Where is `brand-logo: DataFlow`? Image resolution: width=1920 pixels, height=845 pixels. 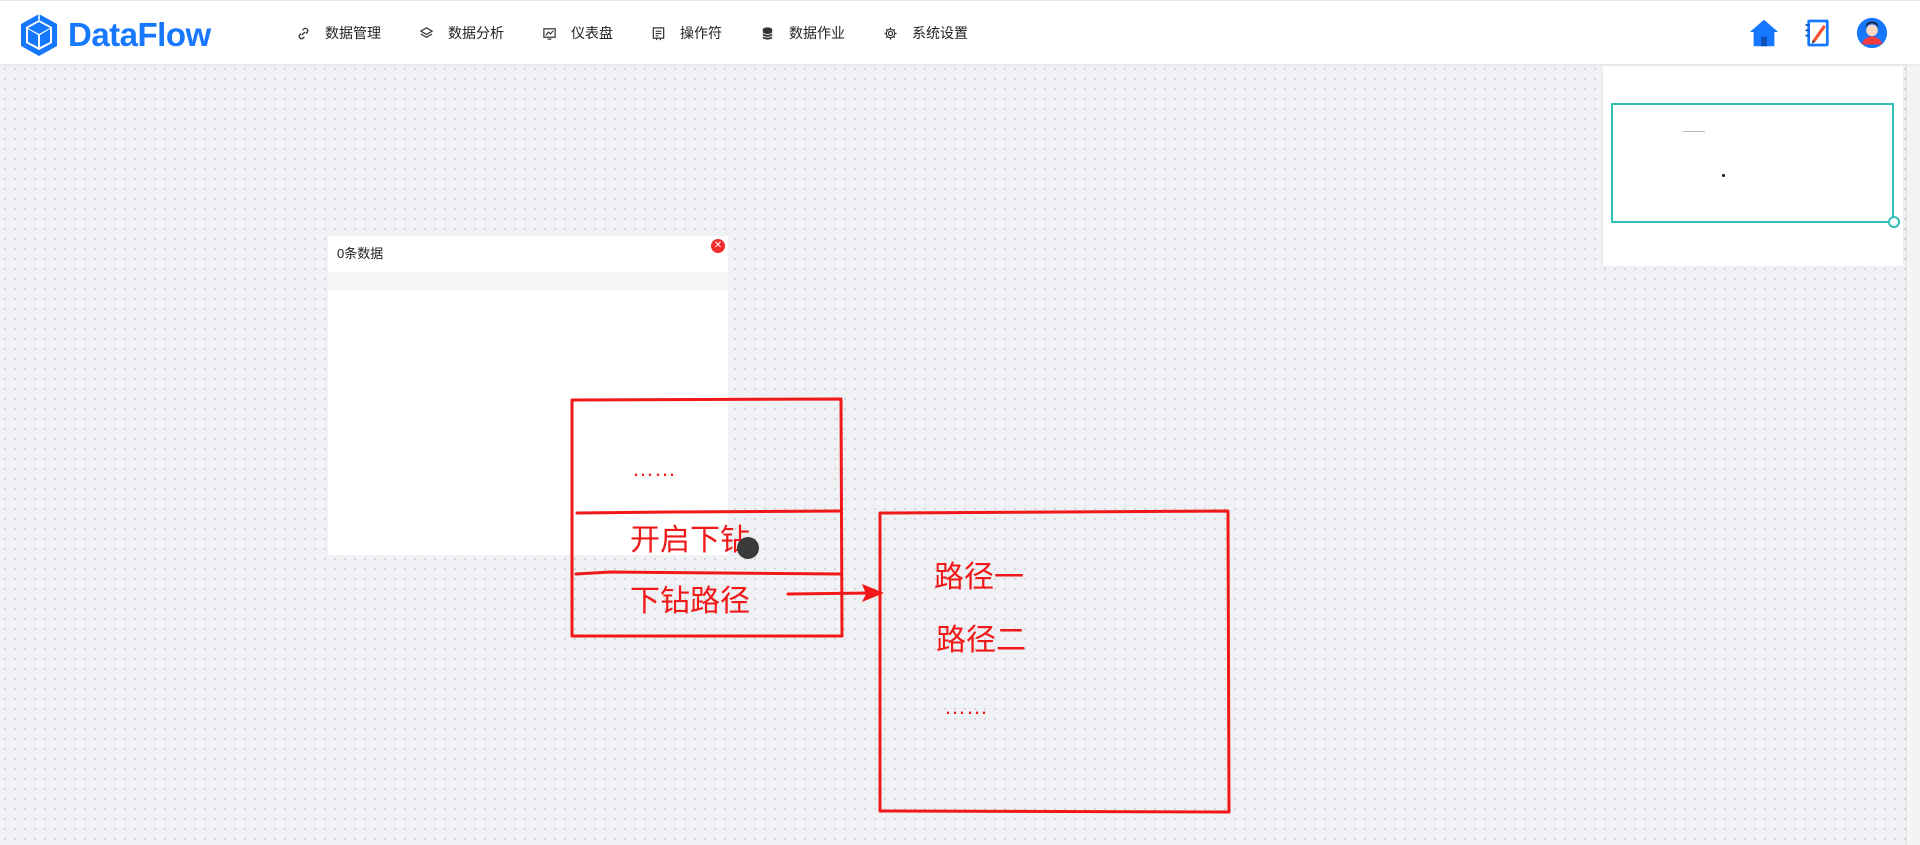
brand-logo: DataFlow is located at coordinates (113, 35).